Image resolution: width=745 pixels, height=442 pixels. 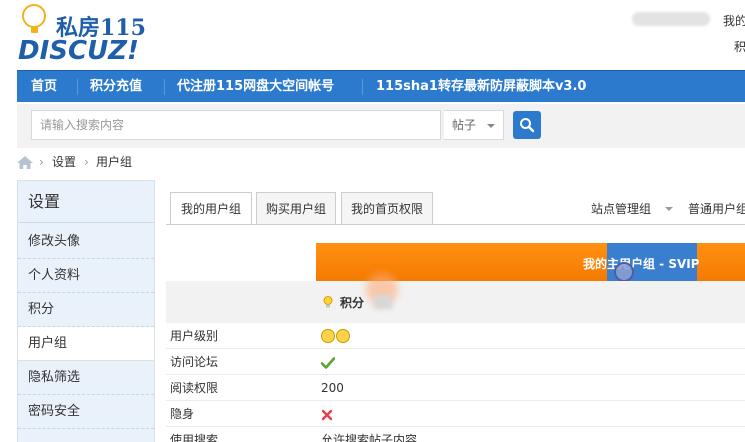 What do you see at coordinates (64, 162) in the screenshot?
I see `breadcrumb-settings: 设置` at bounding box center [64, 162].